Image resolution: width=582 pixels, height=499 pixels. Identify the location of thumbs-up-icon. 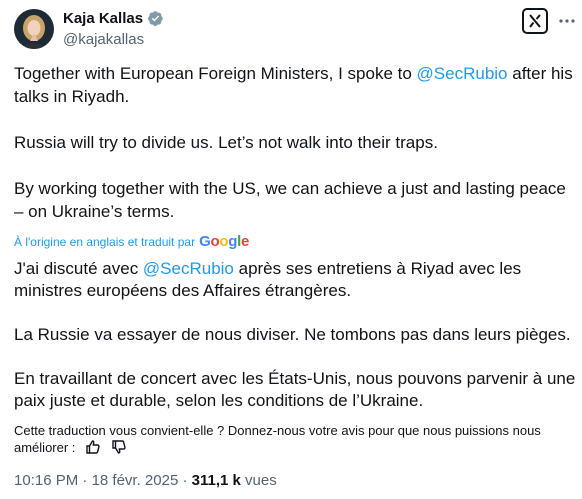
(93, 447).